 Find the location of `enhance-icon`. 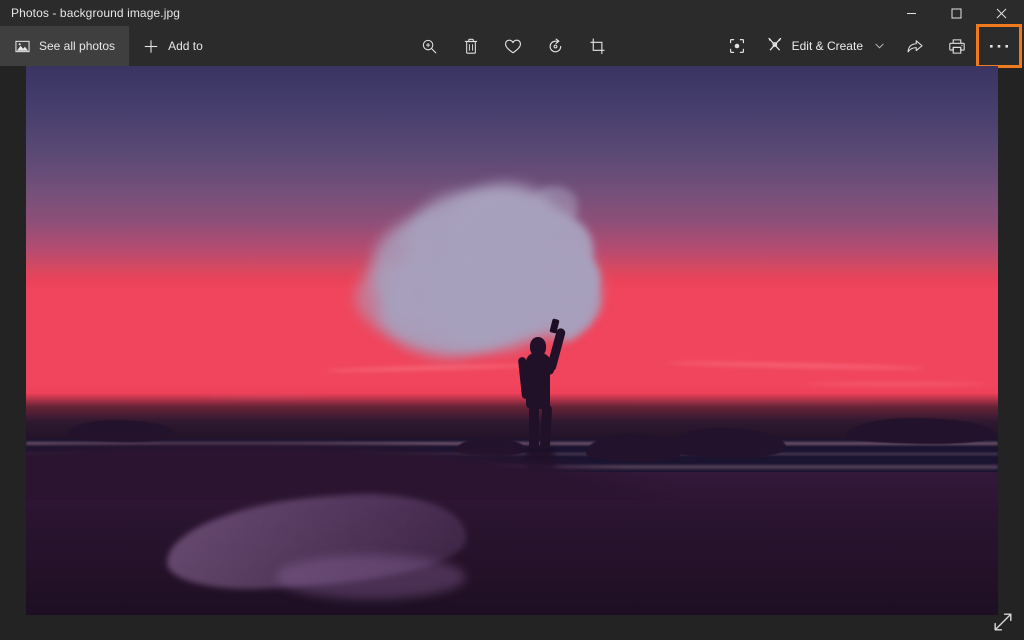

enhance-icon is located at coordinates (737, 46).